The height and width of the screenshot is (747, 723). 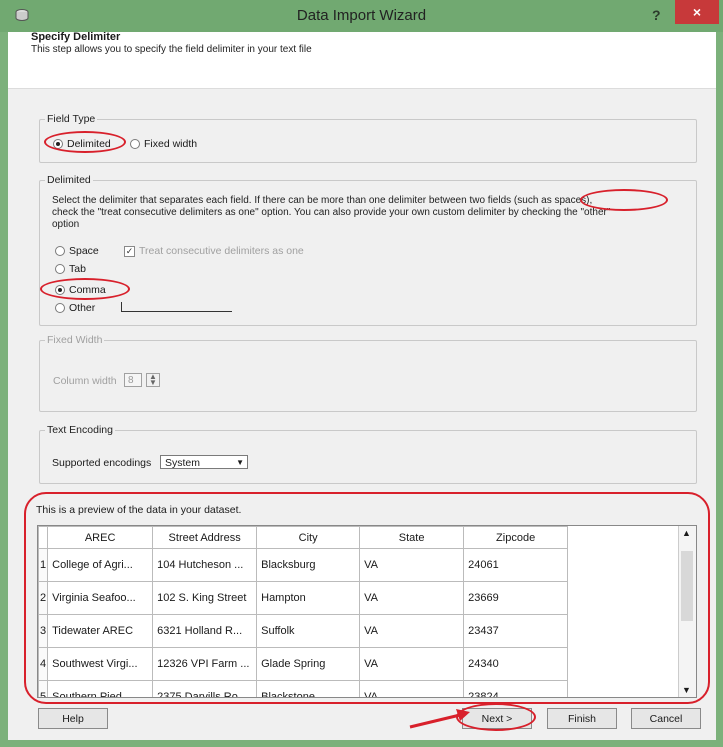 I want to click on comma-label: Comma, so click(x=87, y=290).